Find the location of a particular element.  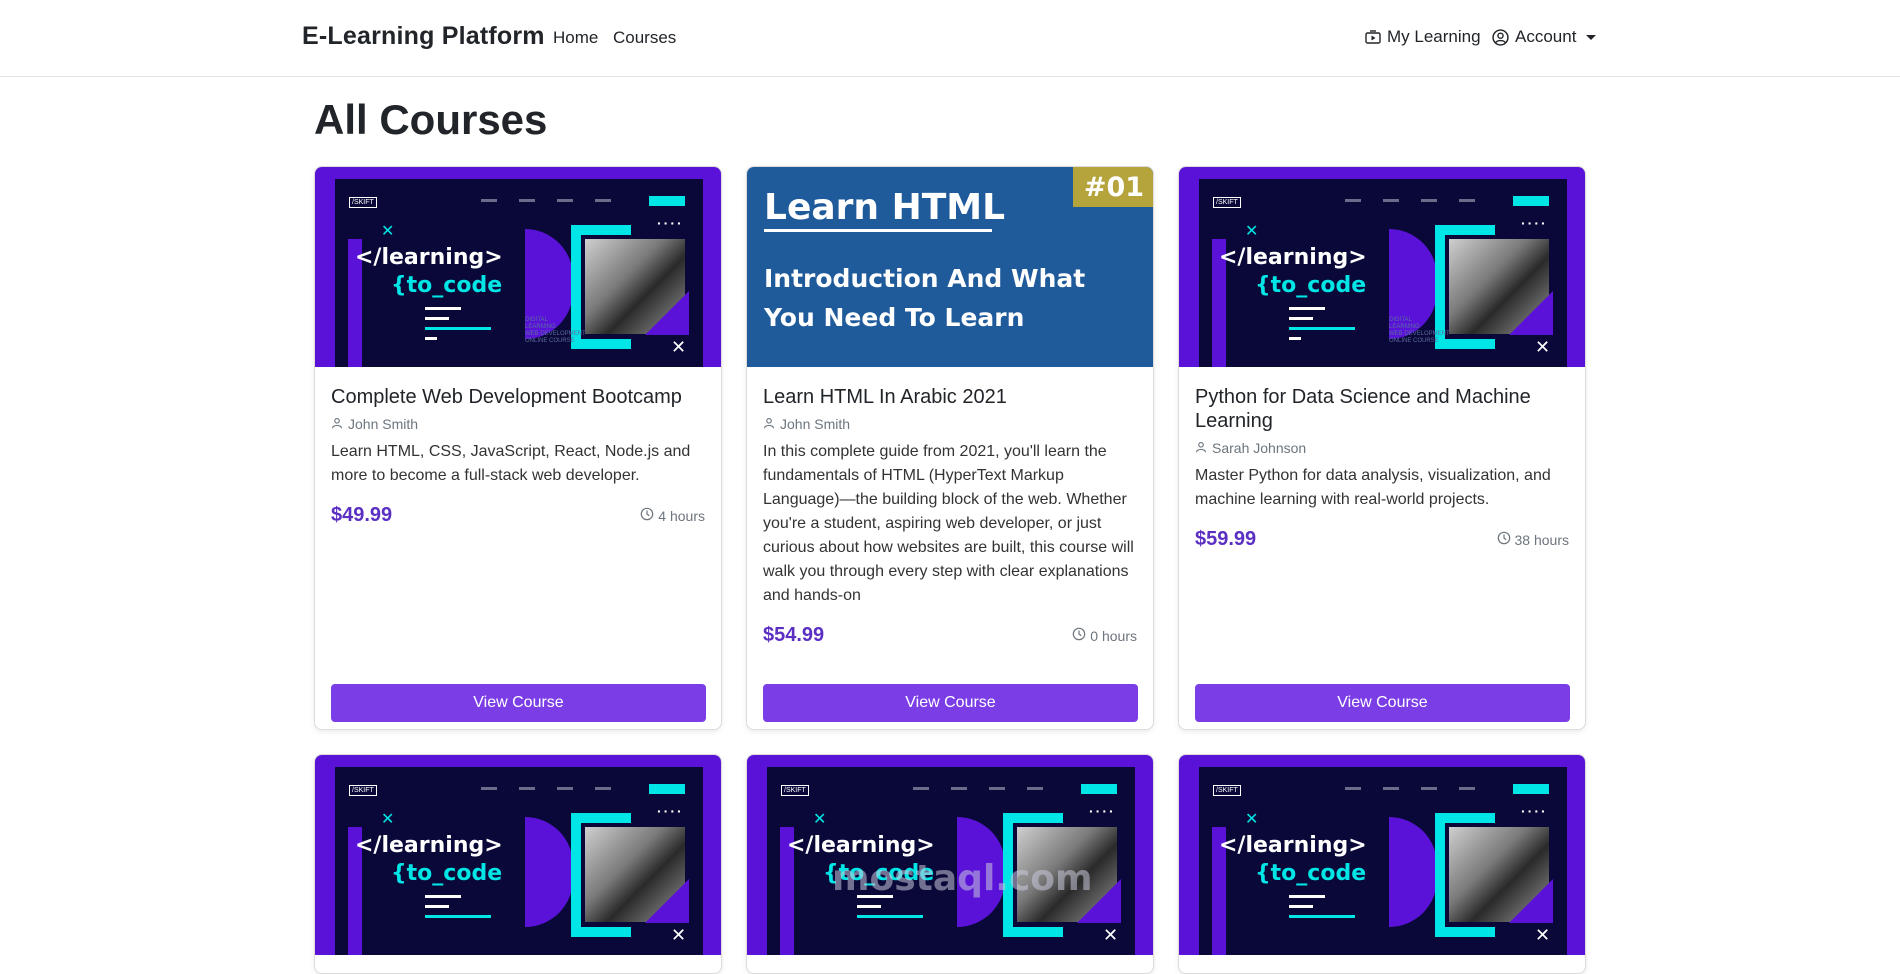

course-title: Learn HTML In Arabic 2021 is located at coordinates (950, 397).